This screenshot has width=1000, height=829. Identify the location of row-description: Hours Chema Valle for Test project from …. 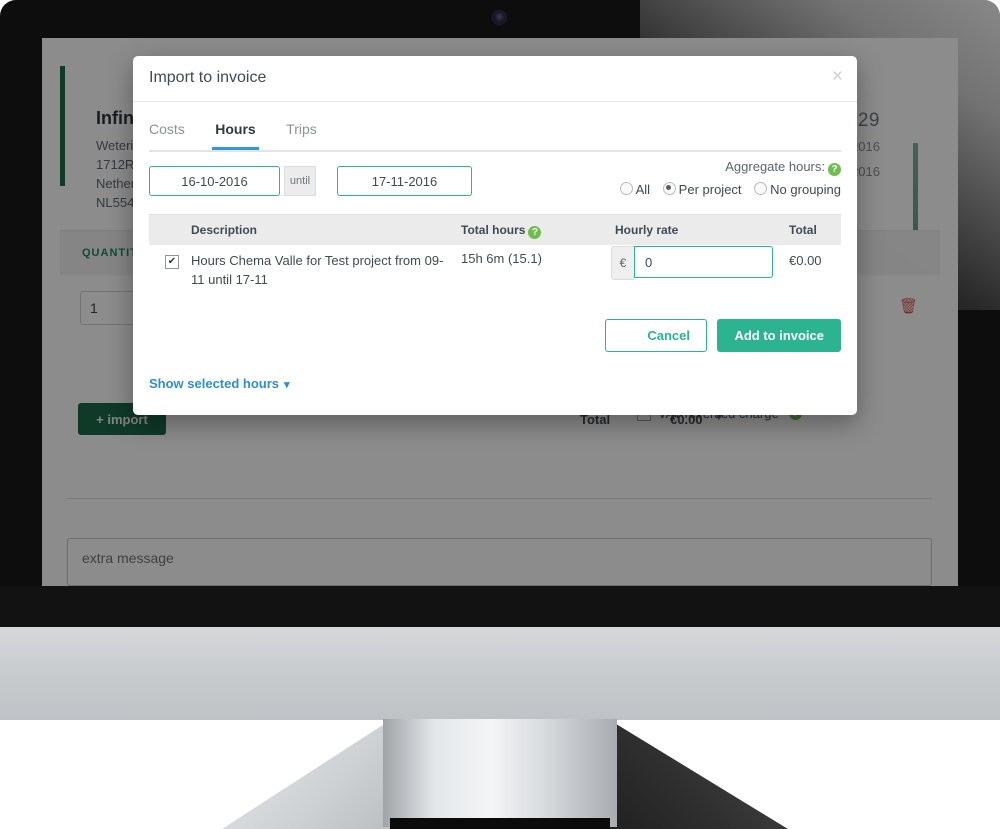
(317, 270).